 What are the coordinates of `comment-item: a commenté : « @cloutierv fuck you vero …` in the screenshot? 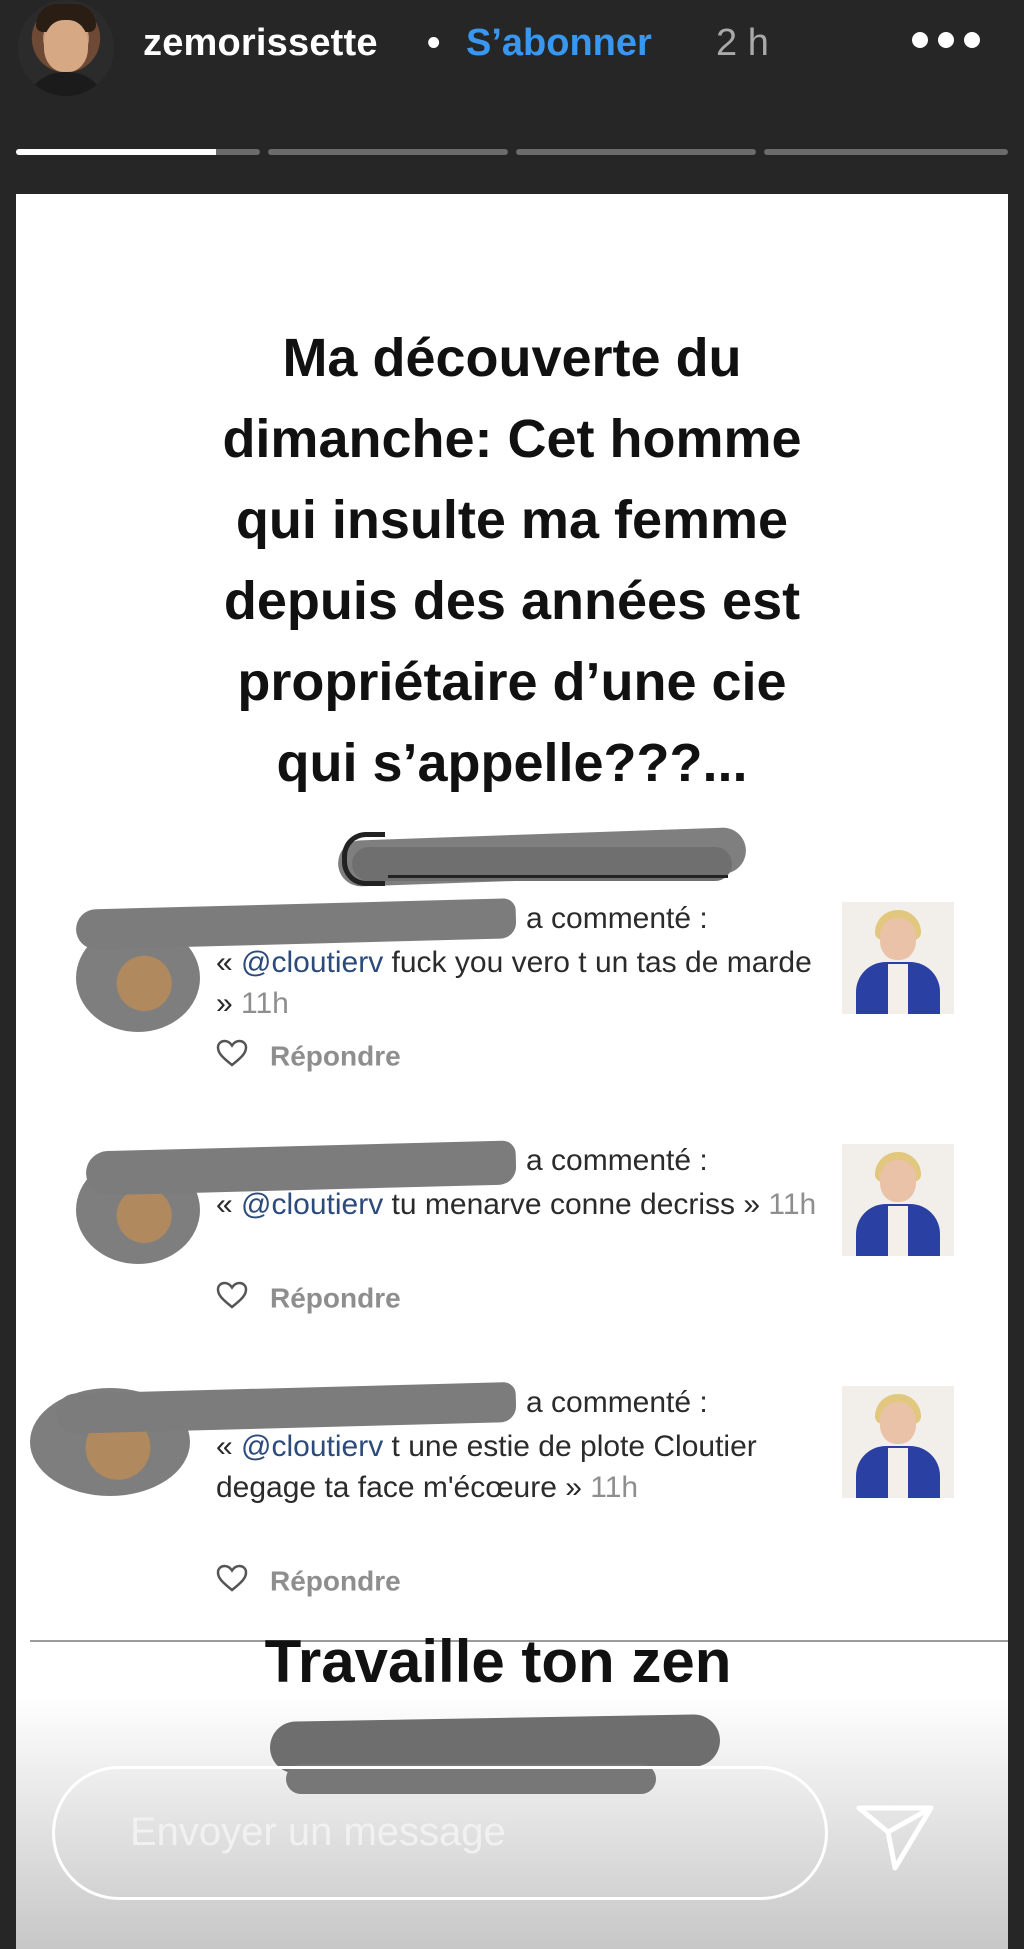 It's located at (512, 1004).